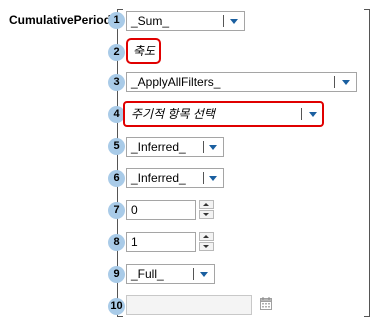 The image size is (379, 327). What do you see at coordinates (367, 163) in the screenshot?
I see `right-bracket` at bounding box center [367, 163].